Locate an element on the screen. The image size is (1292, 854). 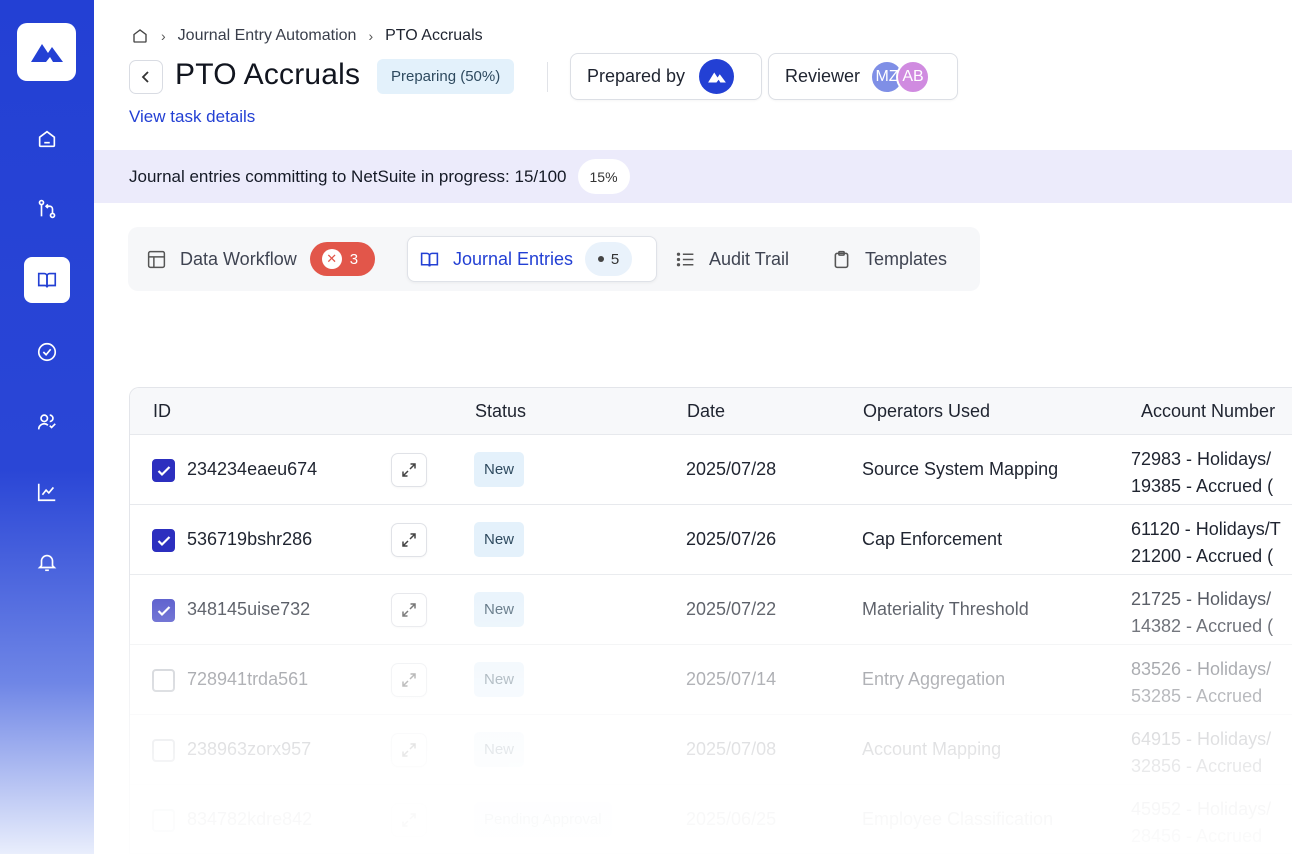
nav-workflows is located at coordinates (47, 209).